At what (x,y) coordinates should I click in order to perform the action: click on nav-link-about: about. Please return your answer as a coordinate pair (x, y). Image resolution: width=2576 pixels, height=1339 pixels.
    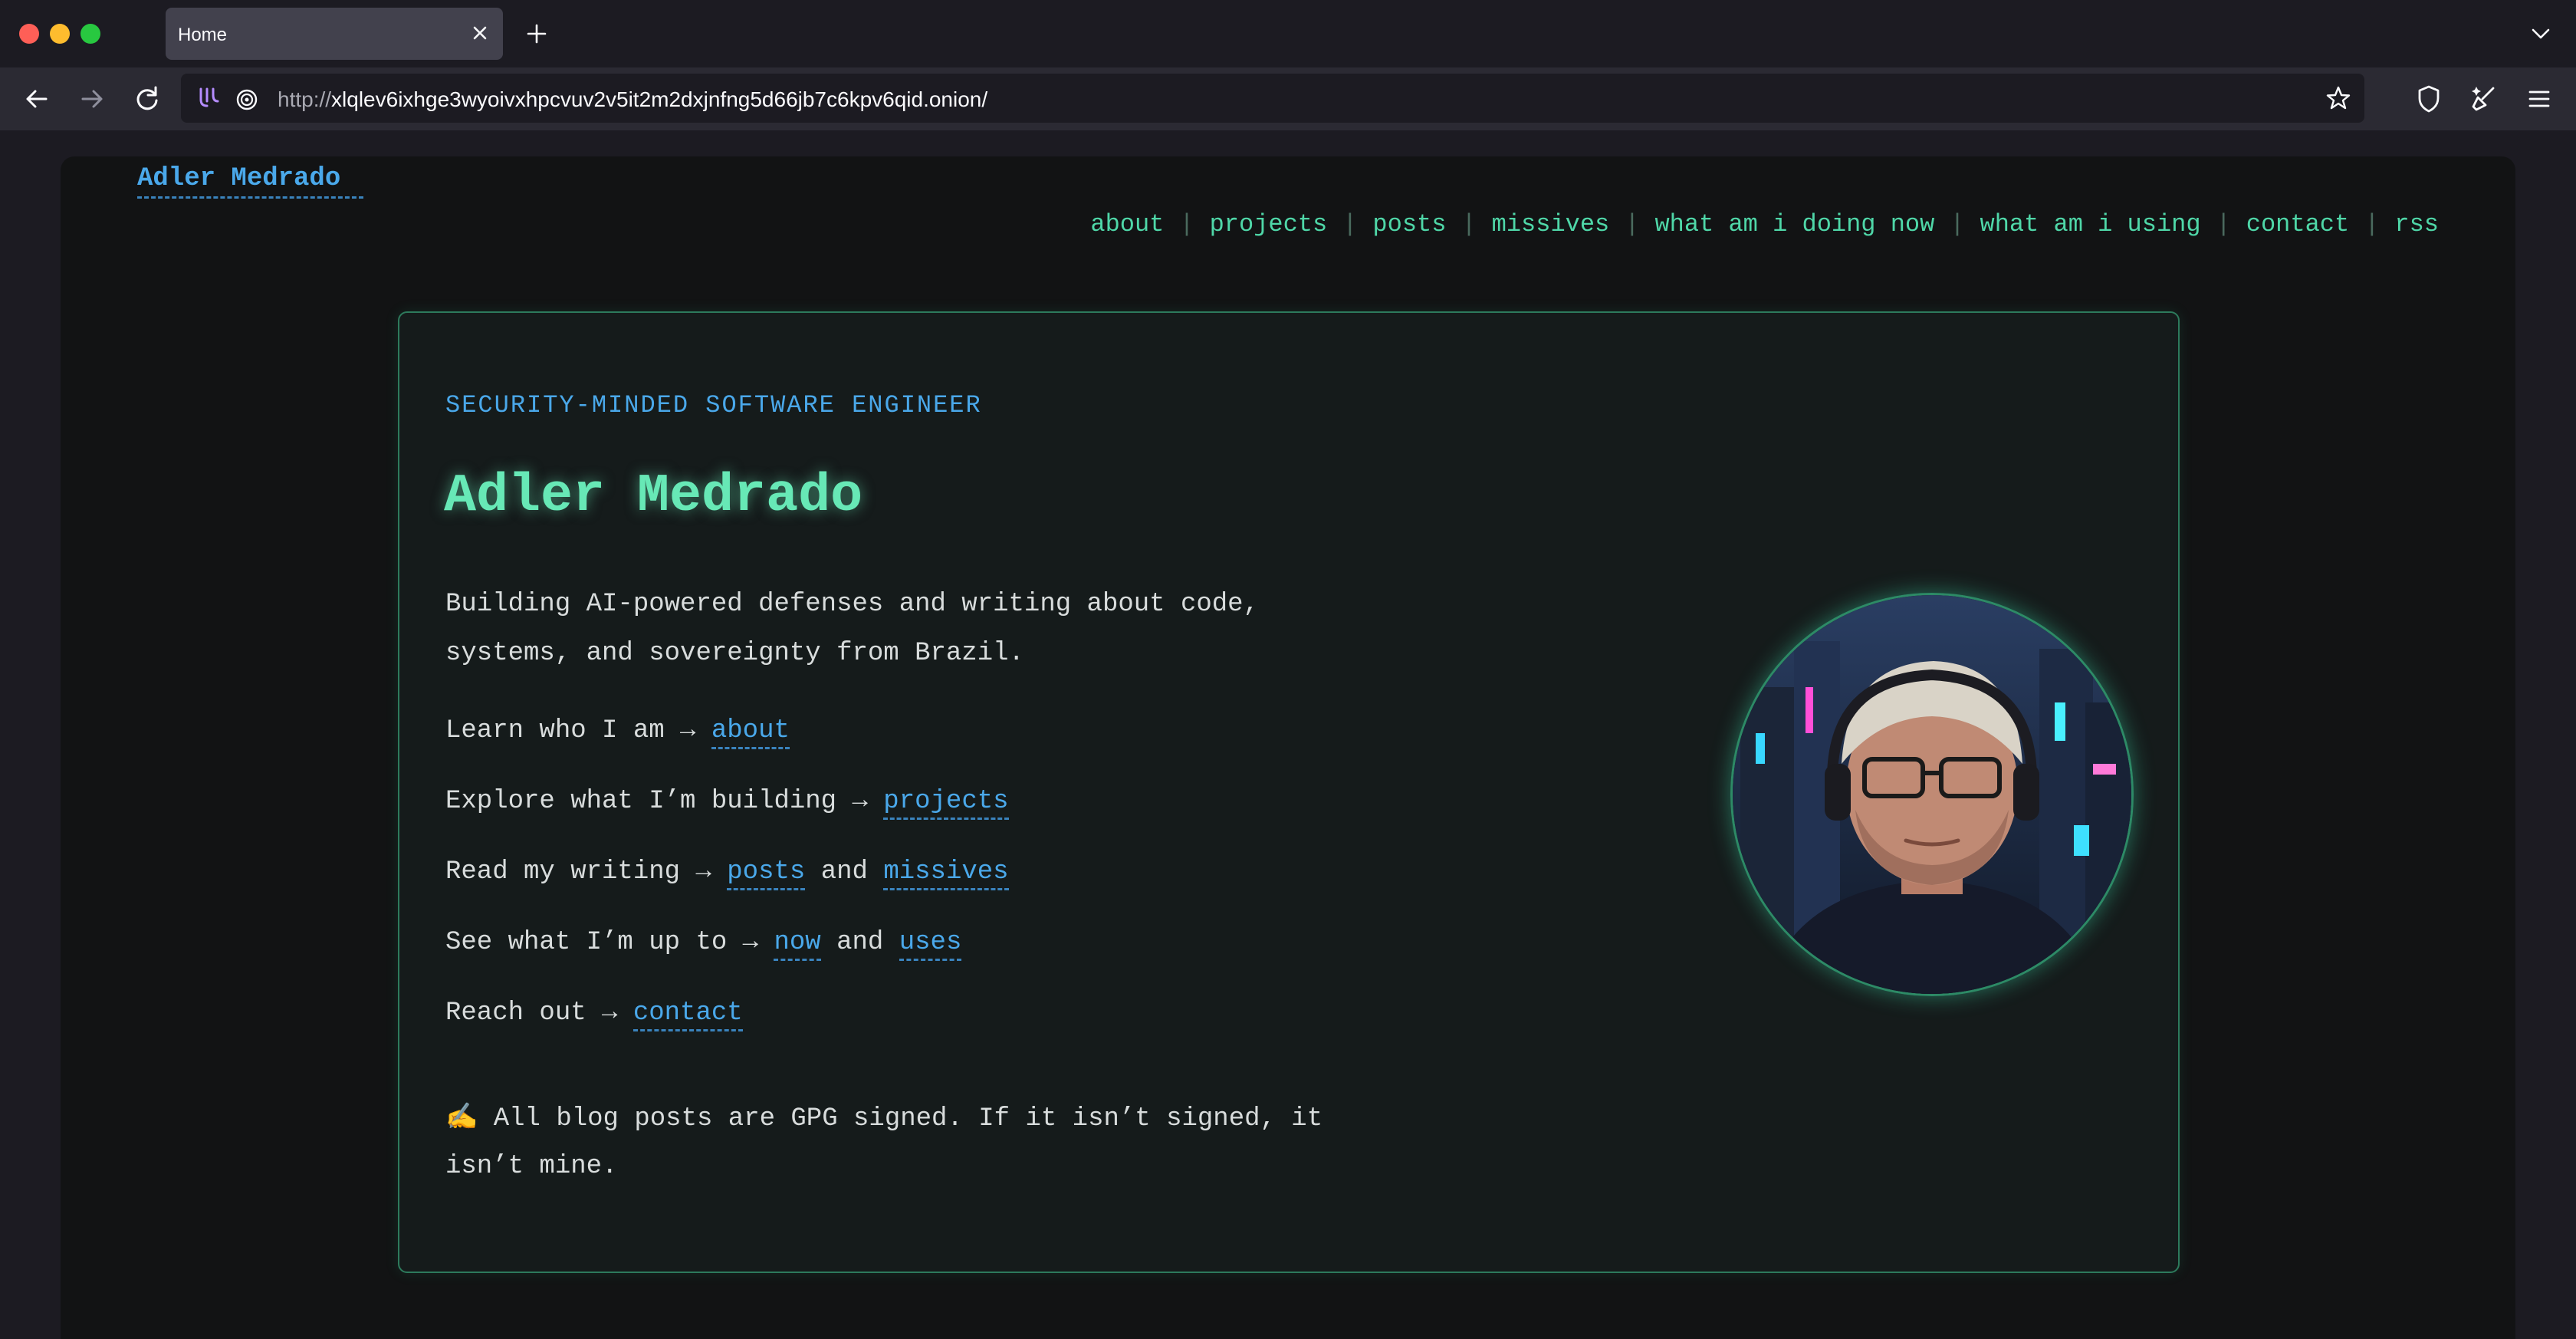
    Looking at the image, I should click on (1127, 224).